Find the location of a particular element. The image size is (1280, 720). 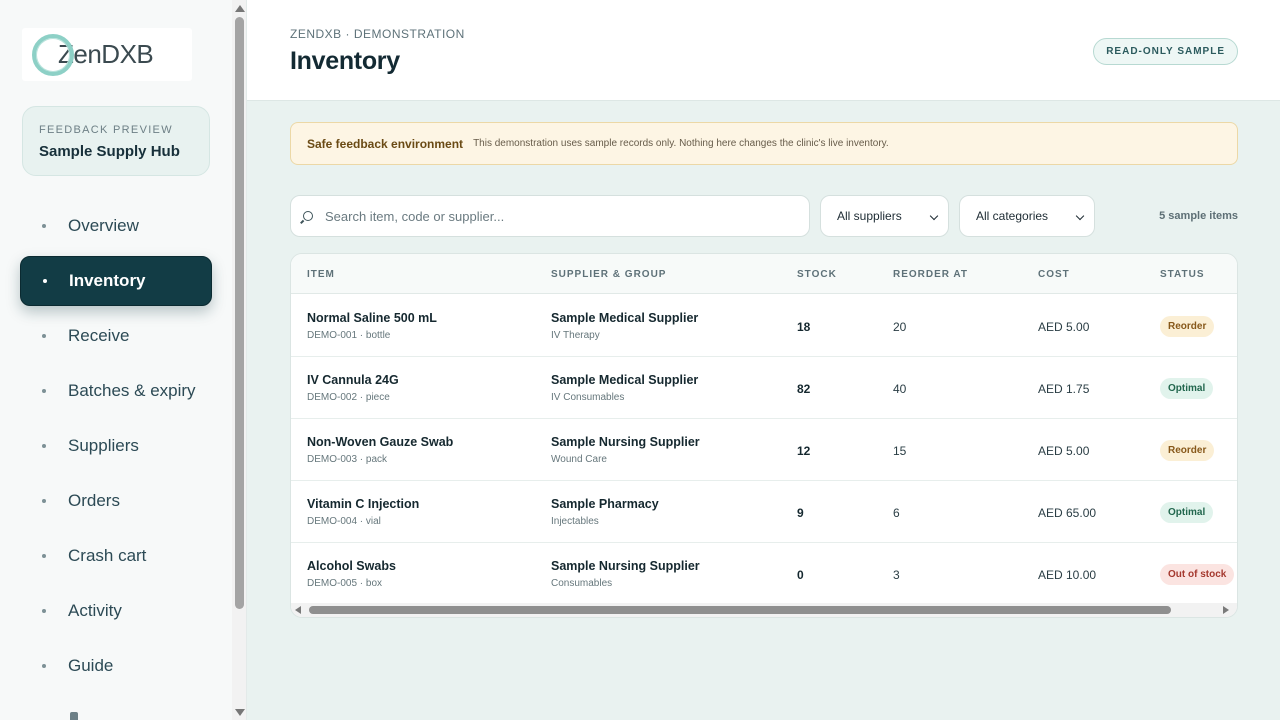

sidebar-item-label: Batches & expiry is located at coordinates (132, 390).